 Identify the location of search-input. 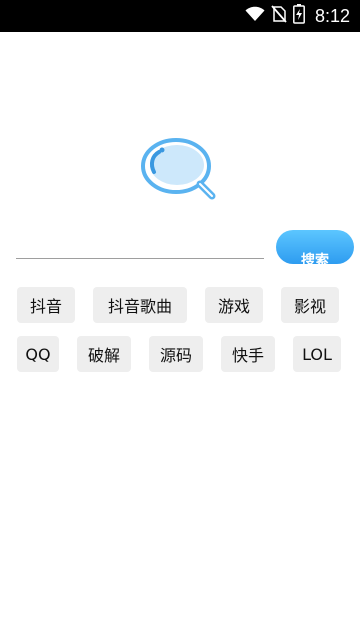
(140, 246).